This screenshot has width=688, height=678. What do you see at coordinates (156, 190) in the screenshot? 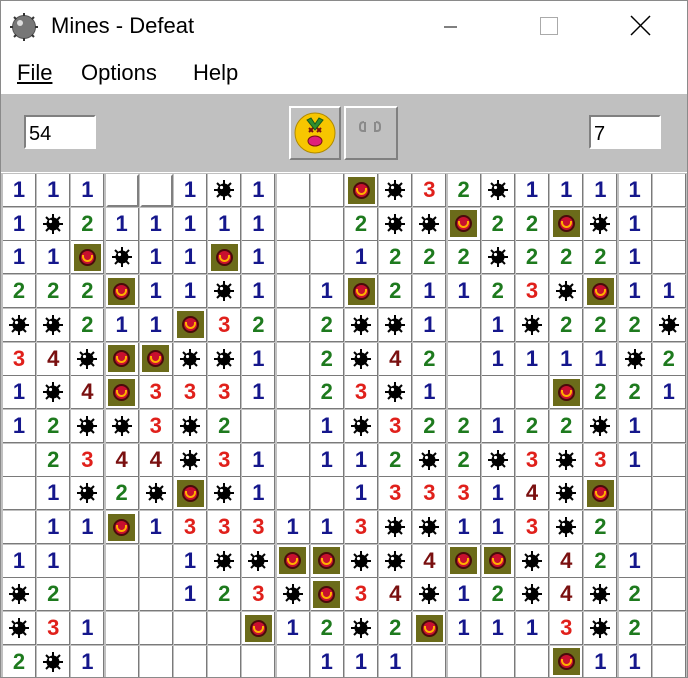
I see `cell-unrevealed` at bounding box center [156, 190].